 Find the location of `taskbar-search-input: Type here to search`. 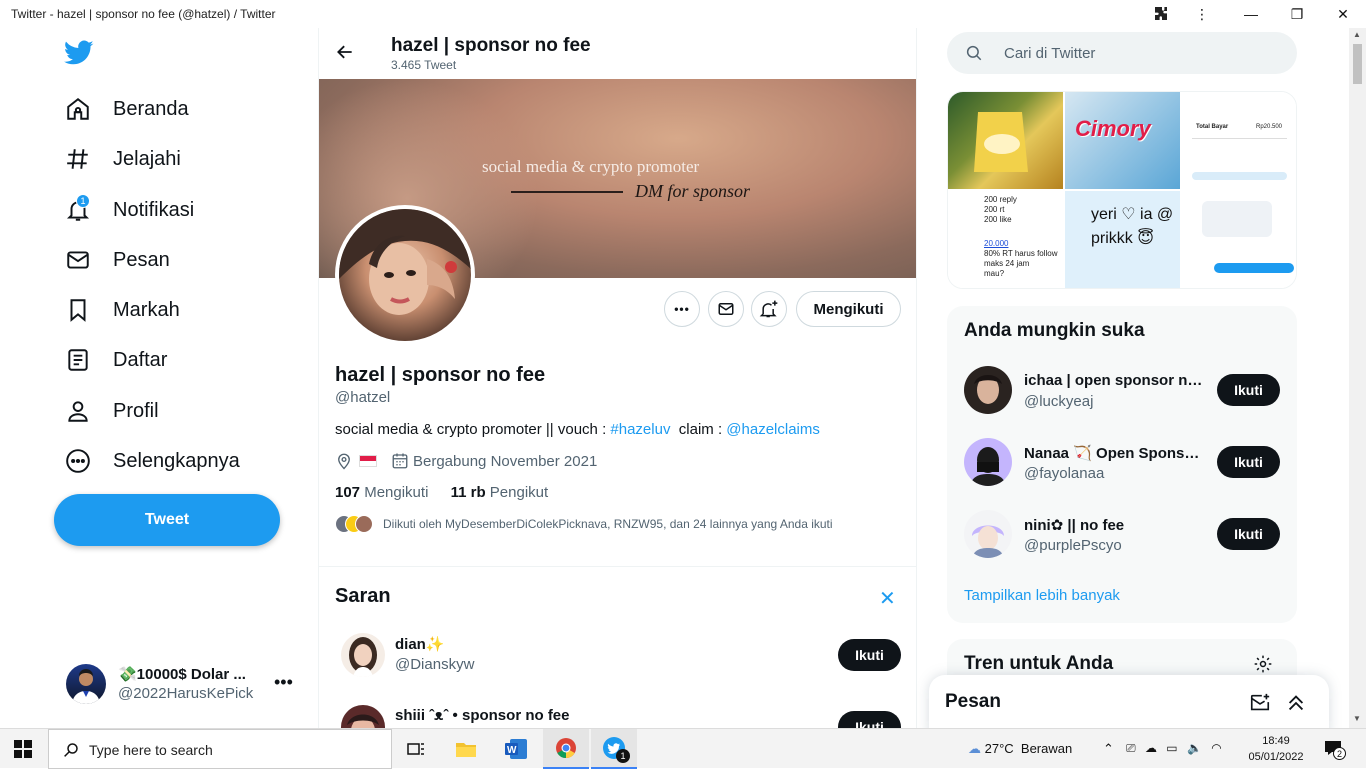

taskbar-search-input: Type here to search is located at coordinates (151, 750).